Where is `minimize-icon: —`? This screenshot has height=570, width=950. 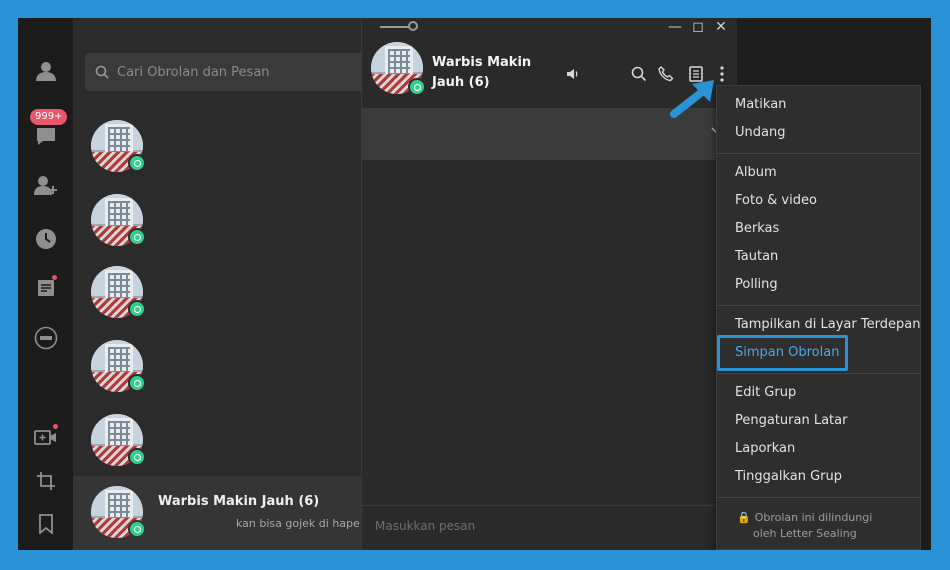 minimize-icon: — is located at coordinates (675, 27).